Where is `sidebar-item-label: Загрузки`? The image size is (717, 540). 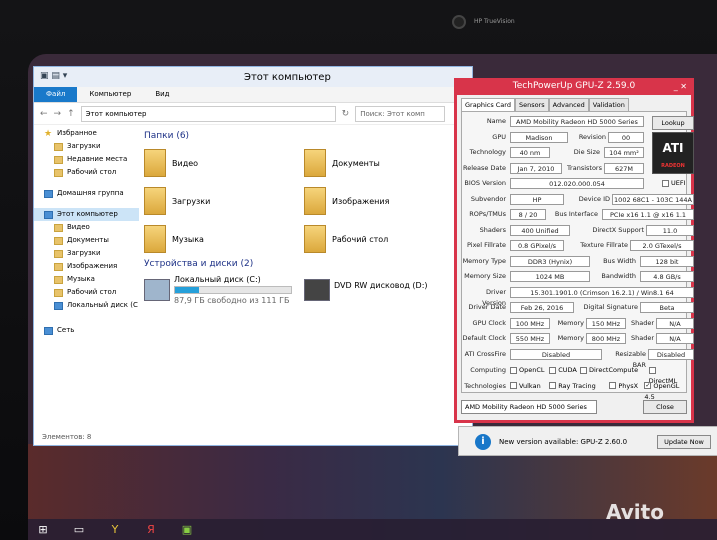 sidebar-item-label: Загрузки is located at coordinates (84, 253).